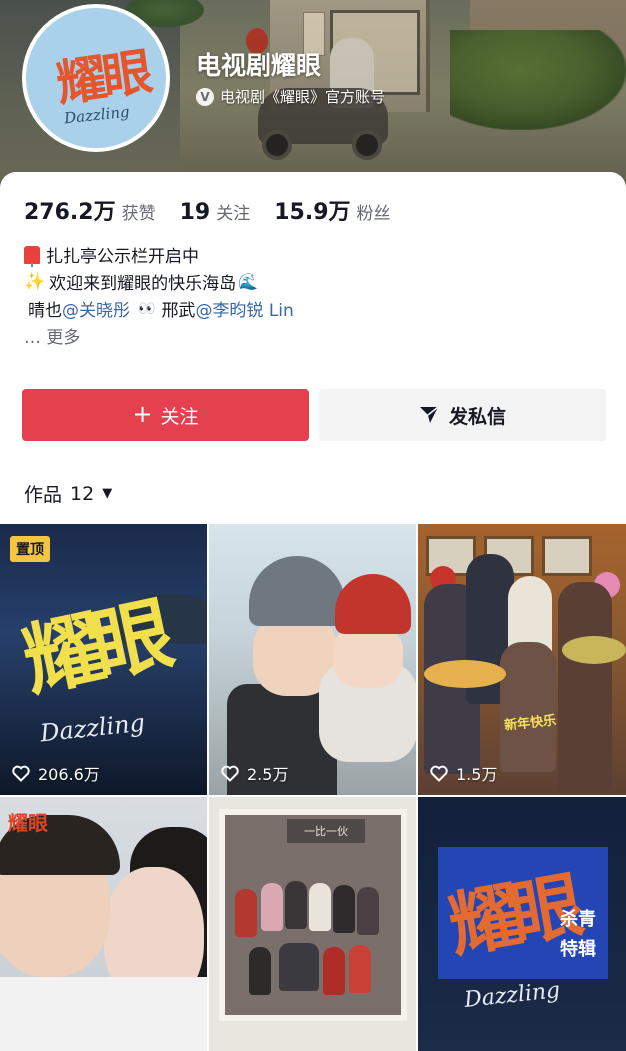 The image size is (626, 1051). What do you see at coordinates (578, 935) in the screenshot?
I see `thumbnail-badge: 杀青 特辑` at bounding box center [578, 935].